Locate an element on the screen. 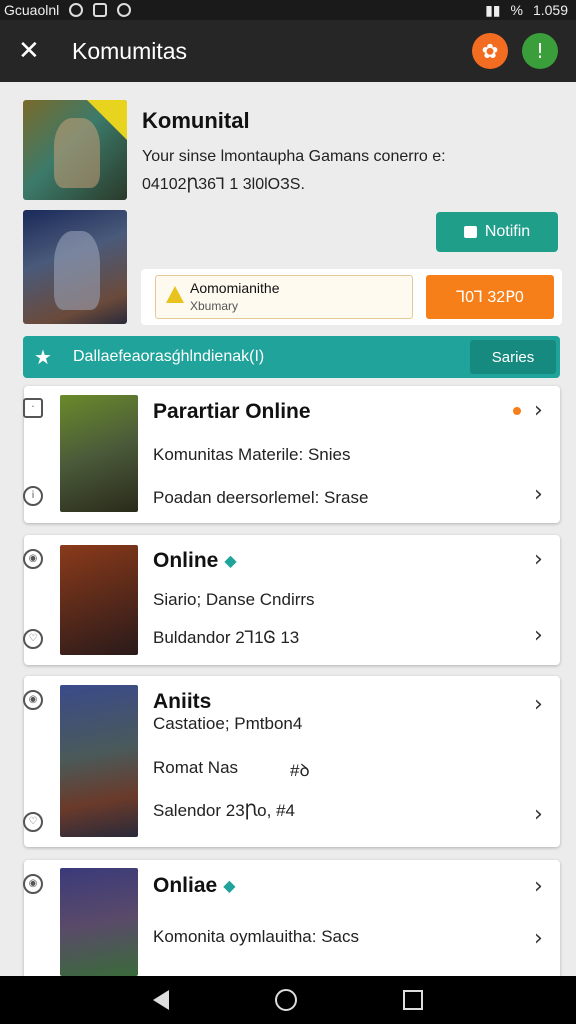 Image resolution: width=576 pixels, height=1024 pixels. community-id: 04102Ꞃ36Ꞁ 1 3l0lOЗS. is located at coordinates (223, 184).